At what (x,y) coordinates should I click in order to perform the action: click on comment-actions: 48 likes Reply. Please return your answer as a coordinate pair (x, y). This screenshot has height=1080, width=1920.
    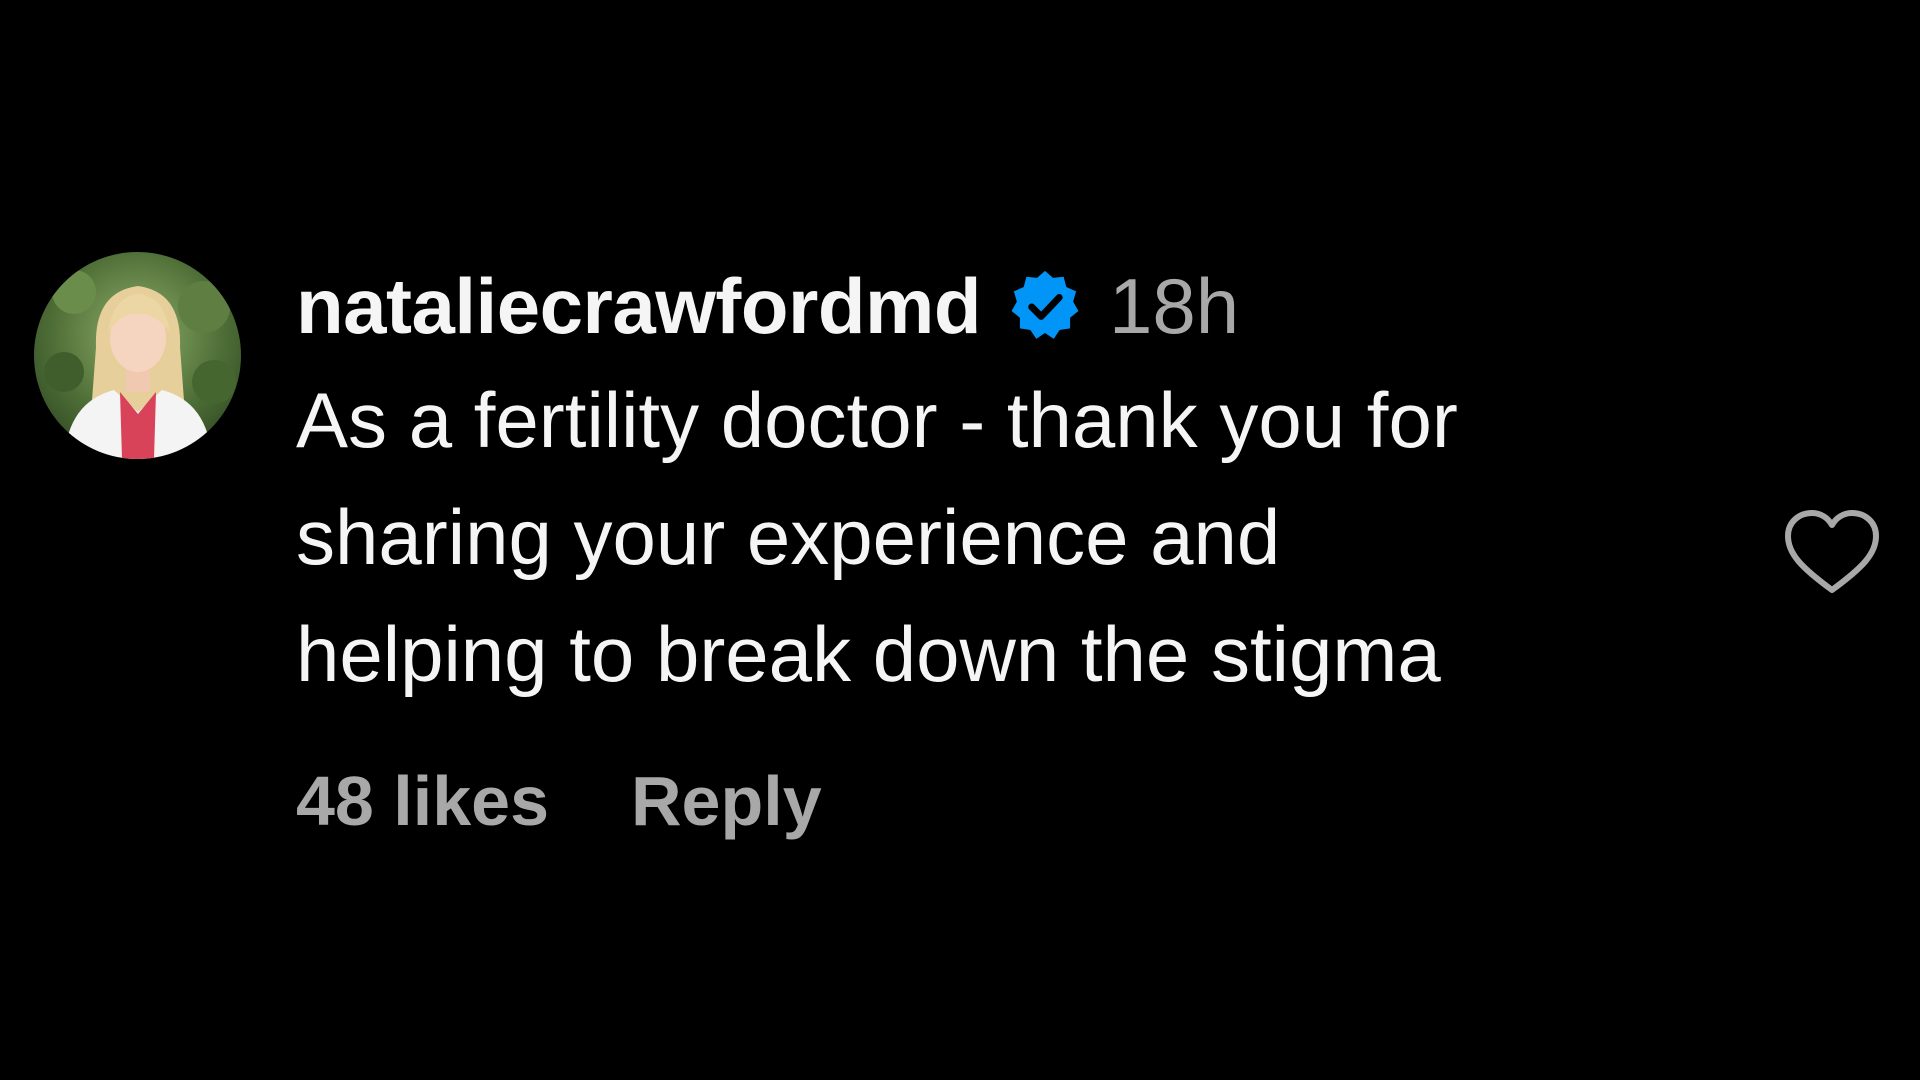
    Looking at the image, I should click on (1046, 801).